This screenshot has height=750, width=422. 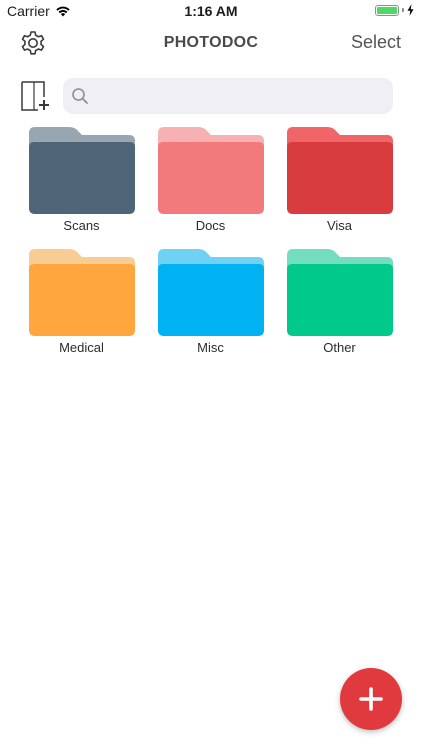 I want to click on plus-icon, so click(x=371, y=699).